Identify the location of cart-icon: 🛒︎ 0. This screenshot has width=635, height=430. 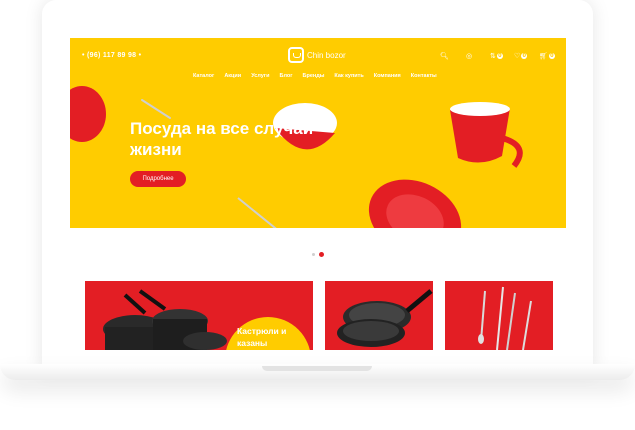
(547, 56).